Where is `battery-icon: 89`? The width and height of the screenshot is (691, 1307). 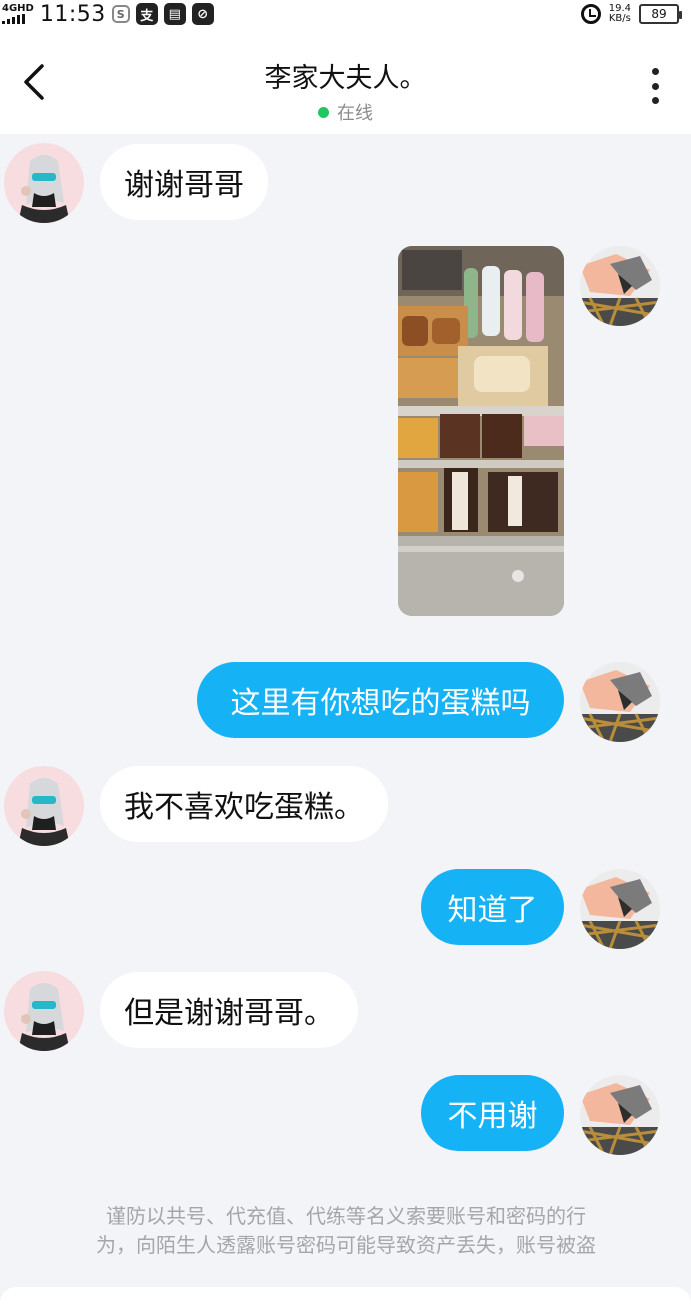 battery-icon: 89 is located at coordinates (660, 14).